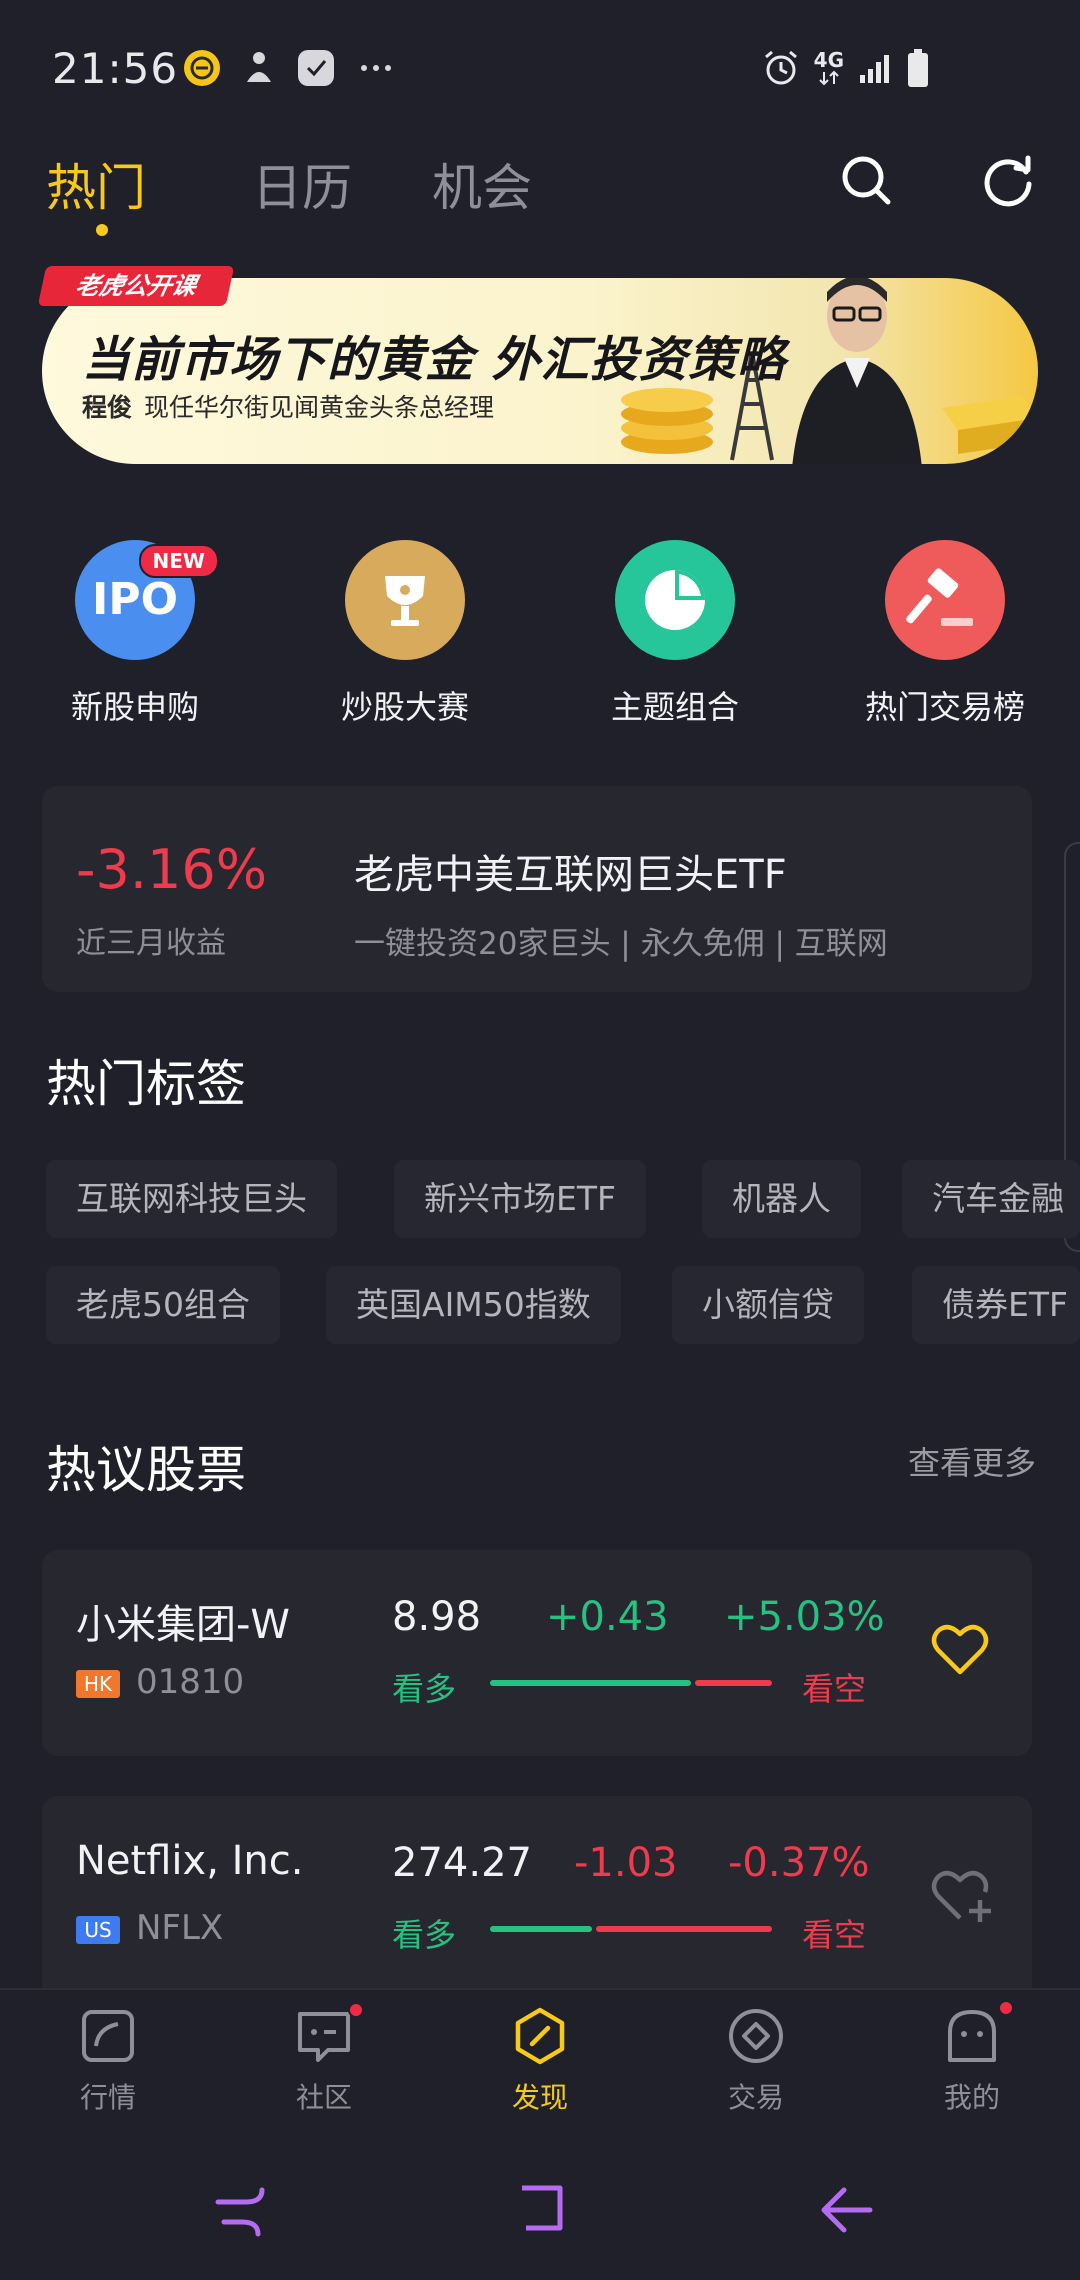  What do you see at coordinates (107, 407) in the screenshot?
I see `banner-speaker: 程俊` at bounding box center [107, 407].